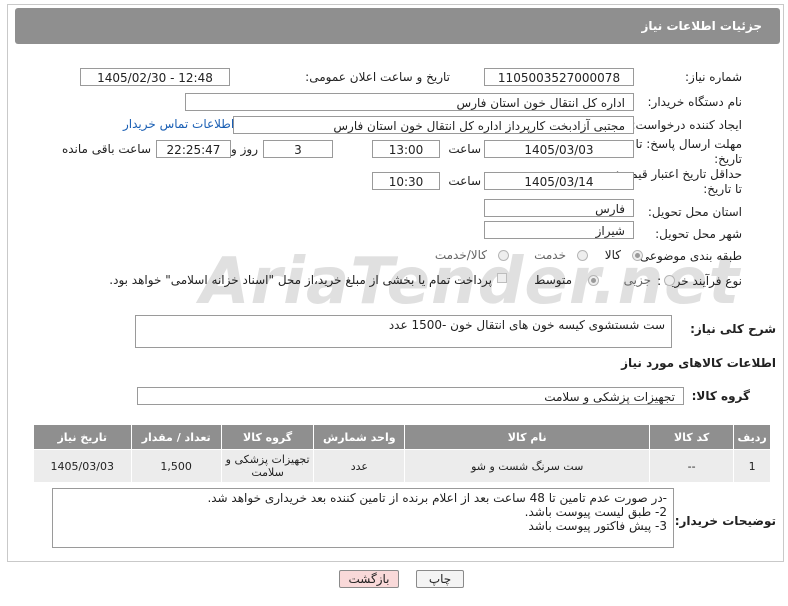 This screenshot has width=788, height=606. I want to click on col-unit: واحد شمارش, so click(359, 437).